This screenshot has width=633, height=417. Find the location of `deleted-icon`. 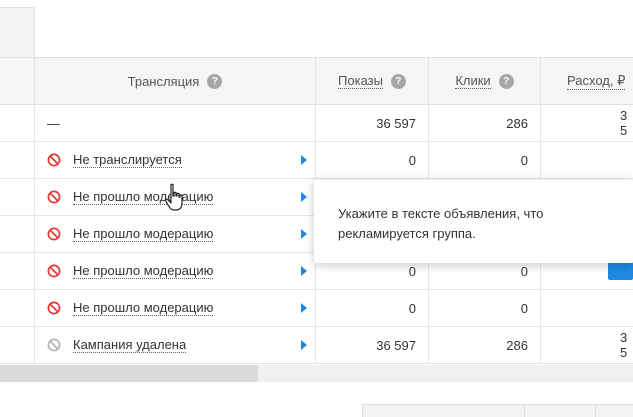

deleted-icon is located at coordinates (54, 345).